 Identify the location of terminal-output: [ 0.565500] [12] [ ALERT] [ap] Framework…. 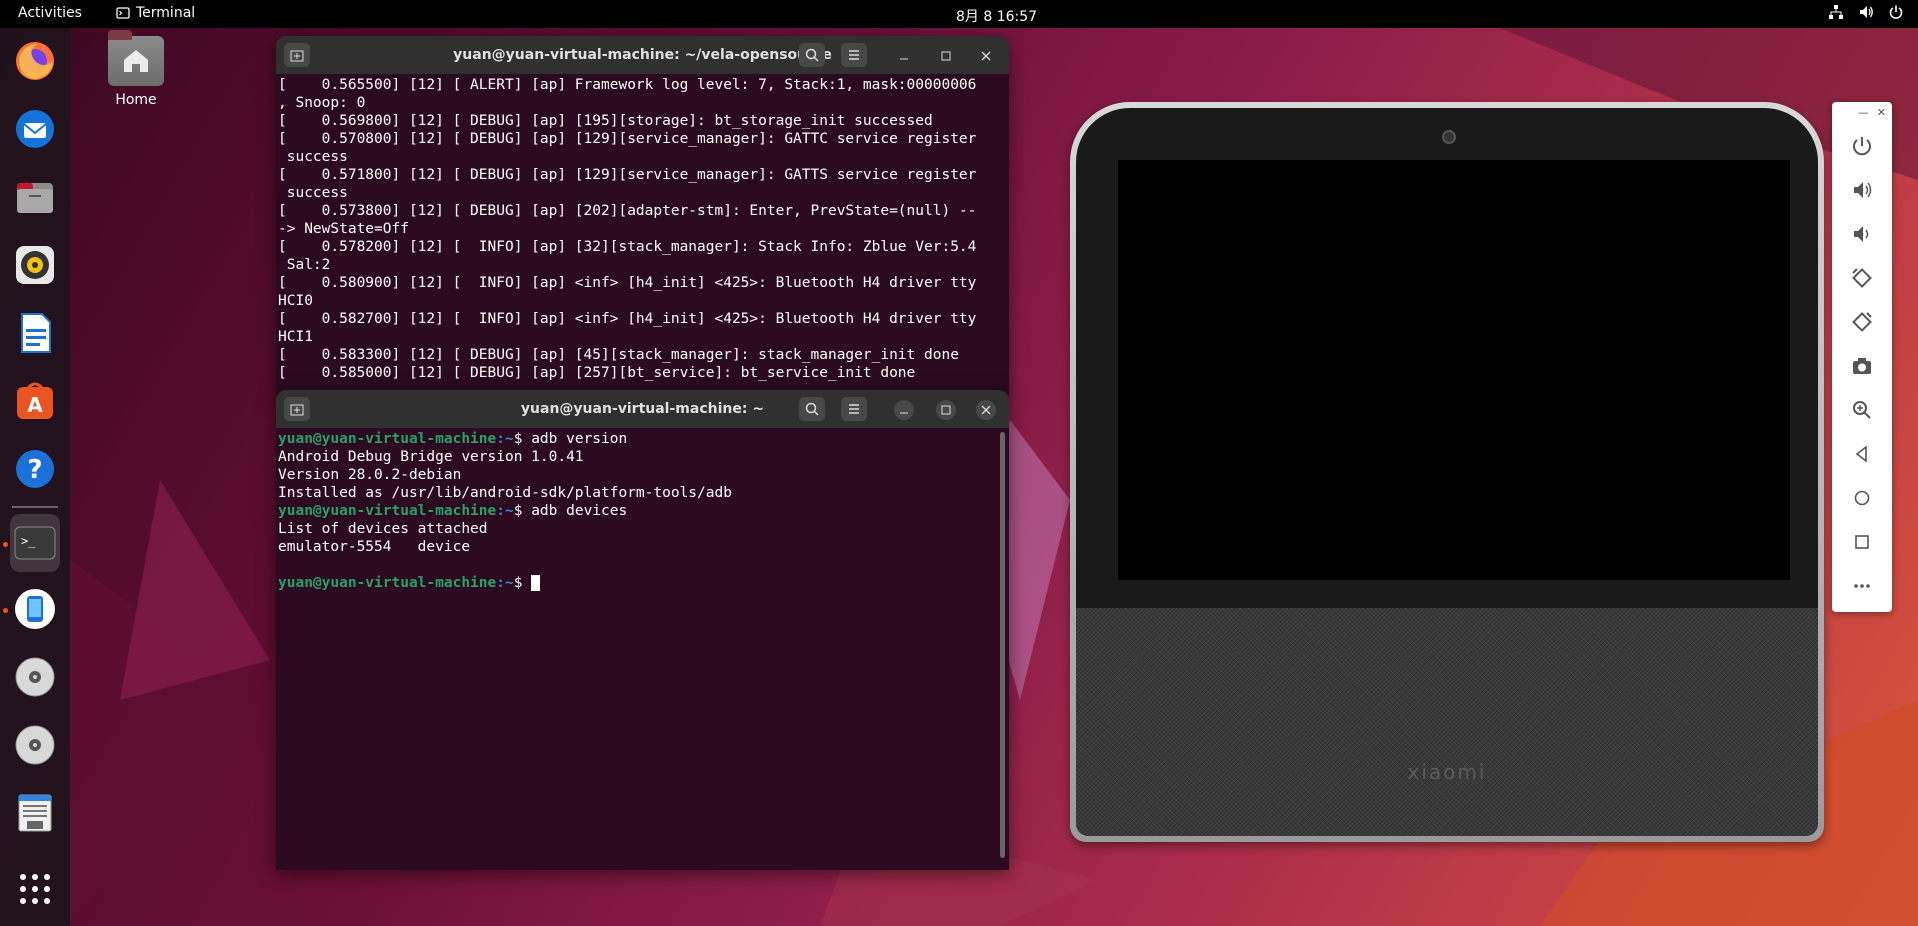
(642, 228).